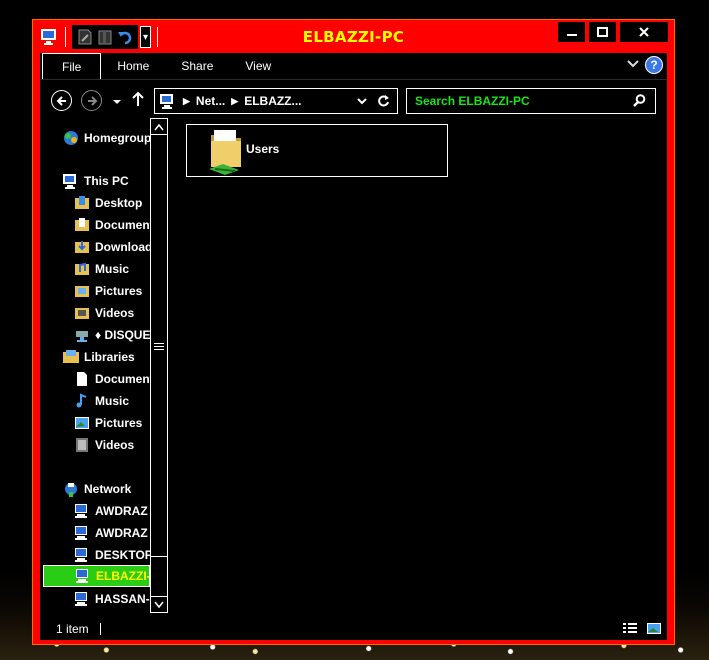  I want to click on computer-icon, so click(71, 181).